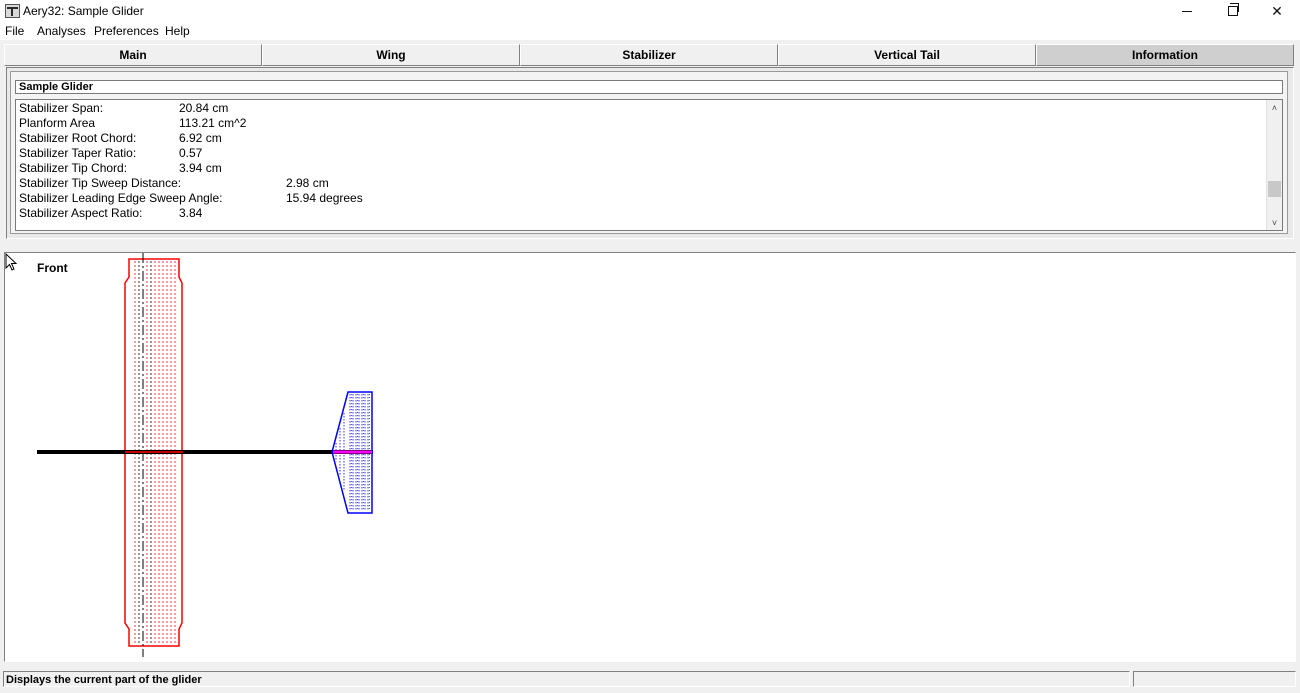 The height and width of the screenshot is (693, 1300). Describe the element at coordinates (324, 198) in the screenshot. I see `info-row-value: 15.94 degrees` at that location.